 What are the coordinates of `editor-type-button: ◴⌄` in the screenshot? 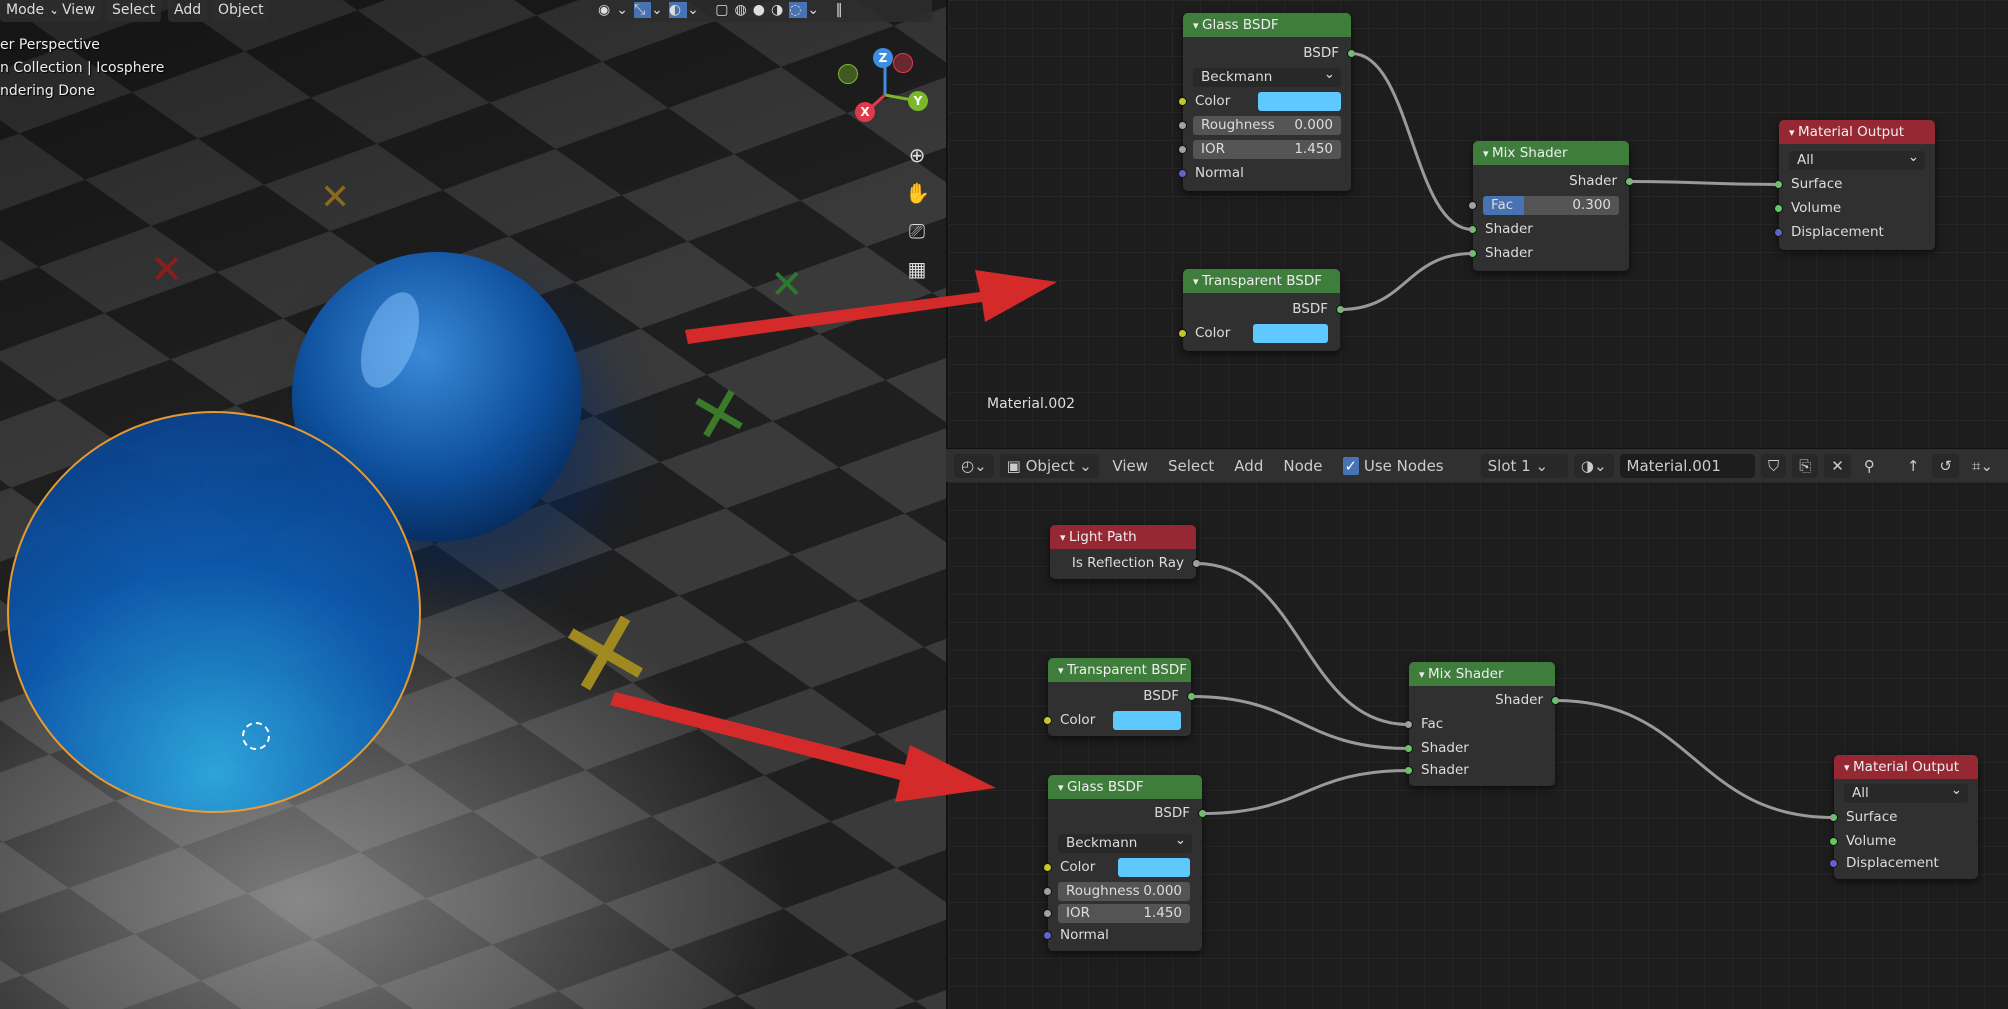 It's located at (974, 465).